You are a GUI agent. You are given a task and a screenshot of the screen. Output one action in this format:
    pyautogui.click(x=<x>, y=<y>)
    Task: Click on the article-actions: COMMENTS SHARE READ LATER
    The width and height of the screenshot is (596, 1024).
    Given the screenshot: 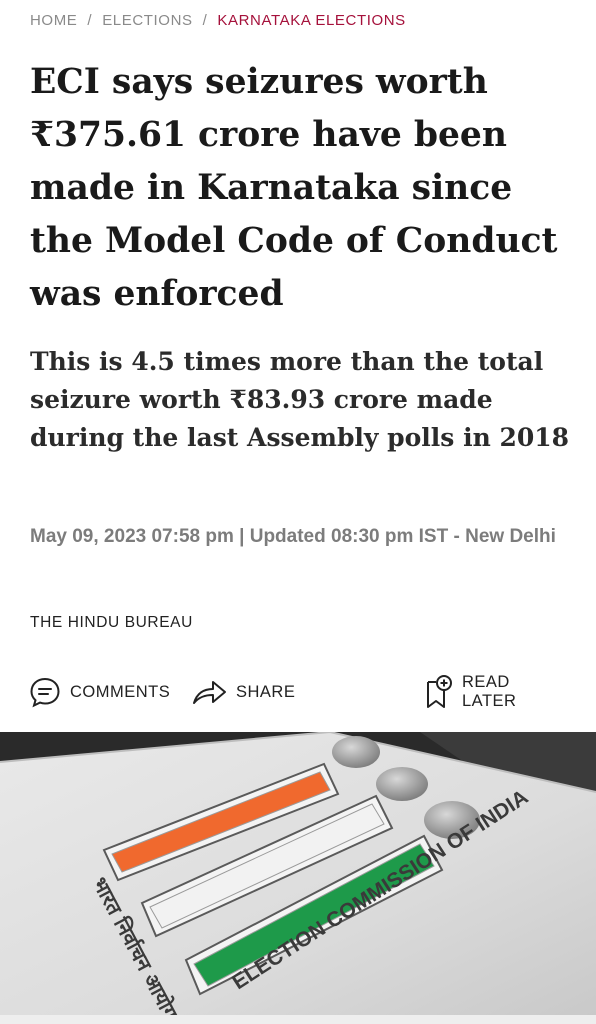 What is the action you would take?
    pyautogui.click(x=298, y=692)
    